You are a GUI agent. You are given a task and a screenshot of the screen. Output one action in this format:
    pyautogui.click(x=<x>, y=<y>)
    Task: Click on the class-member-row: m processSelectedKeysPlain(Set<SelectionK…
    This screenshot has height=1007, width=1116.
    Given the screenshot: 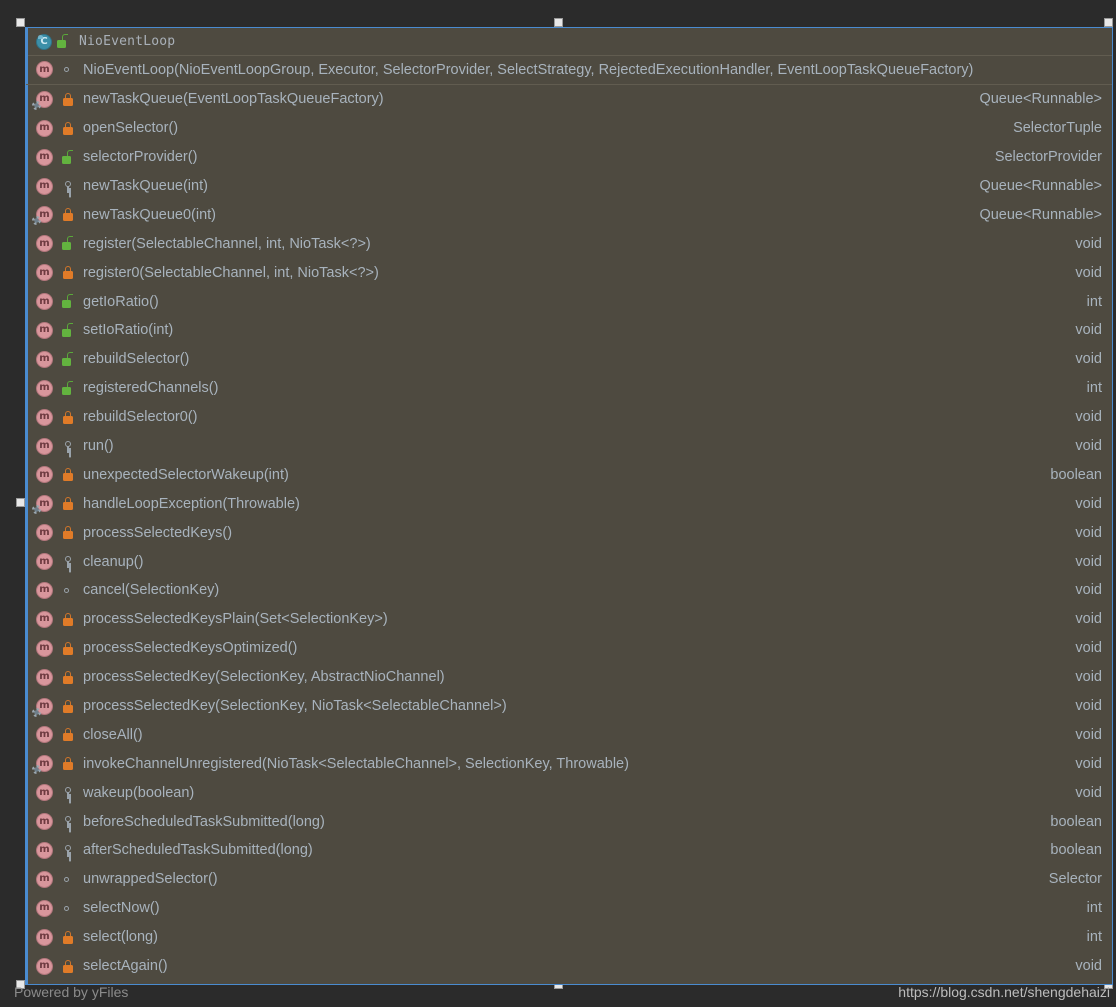 What is the action you would take?
    pyautogui.click(x=569, y=619)
    